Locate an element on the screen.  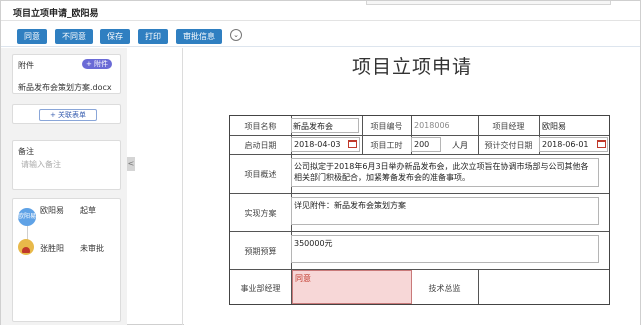
flow-status: 起草 is located at coordinates (88, 210).